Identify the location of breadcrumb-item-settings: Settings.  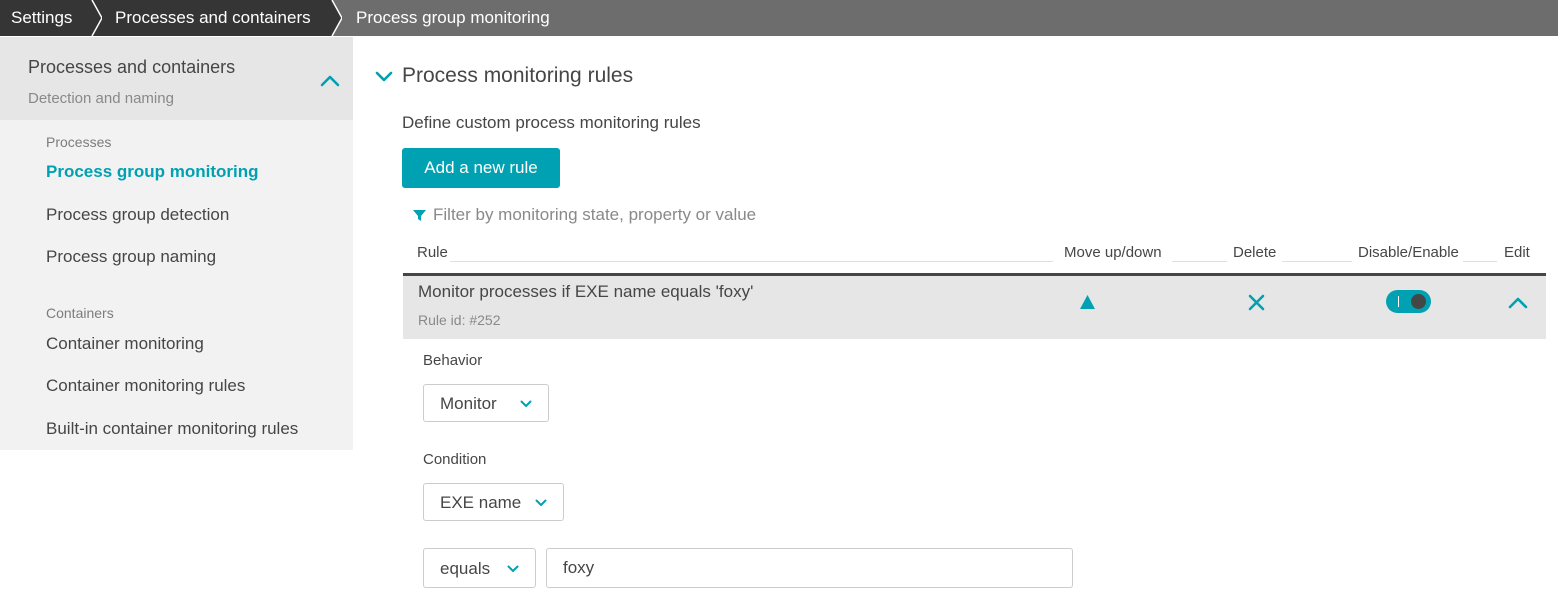
(51, 18).